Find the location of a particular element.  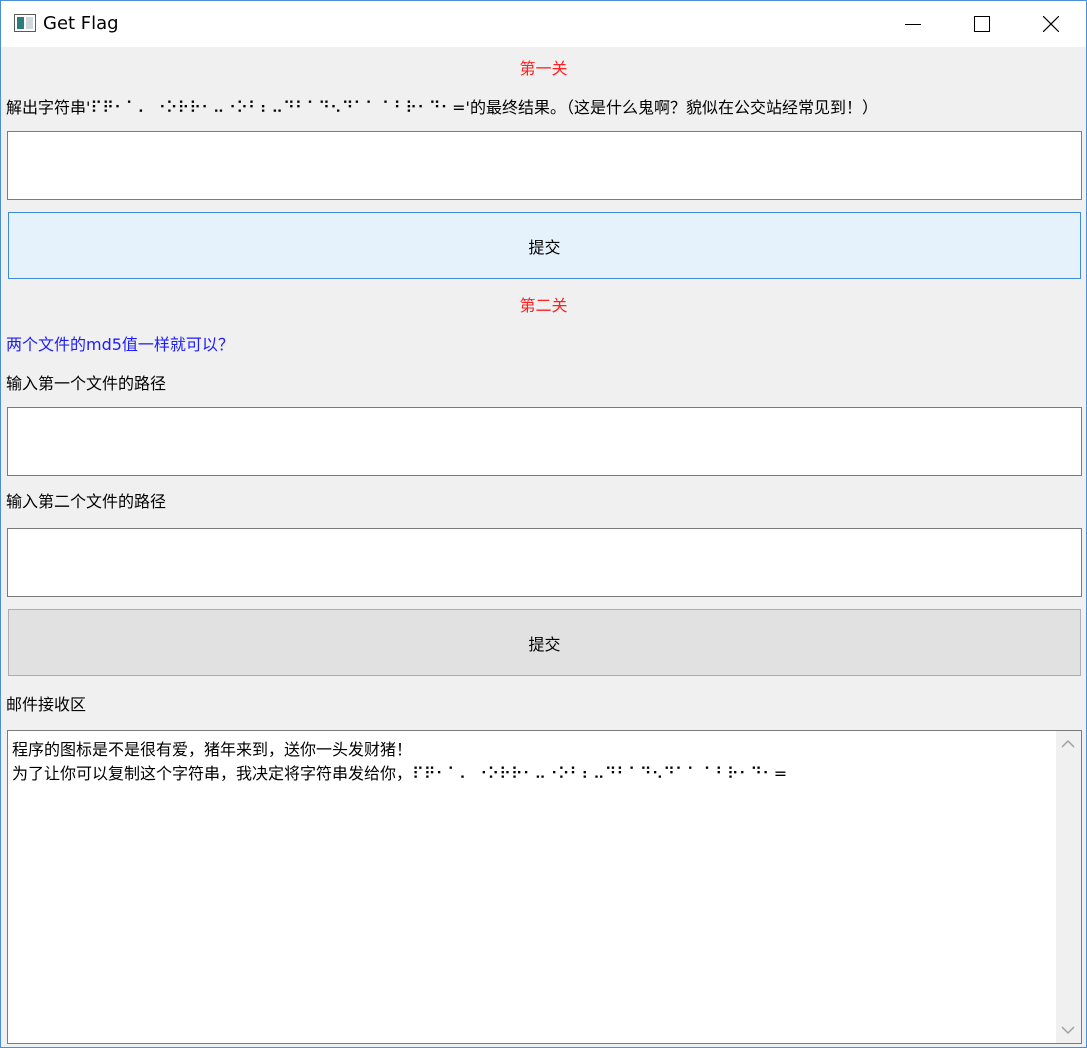

minimize-button is located at coordinates (913, 24).